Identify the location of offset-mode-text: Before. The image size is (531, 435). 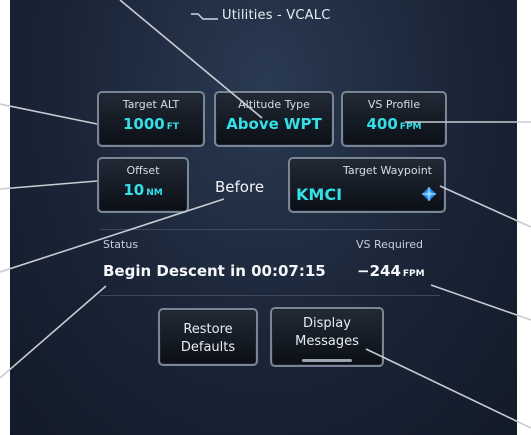
(240, 187).